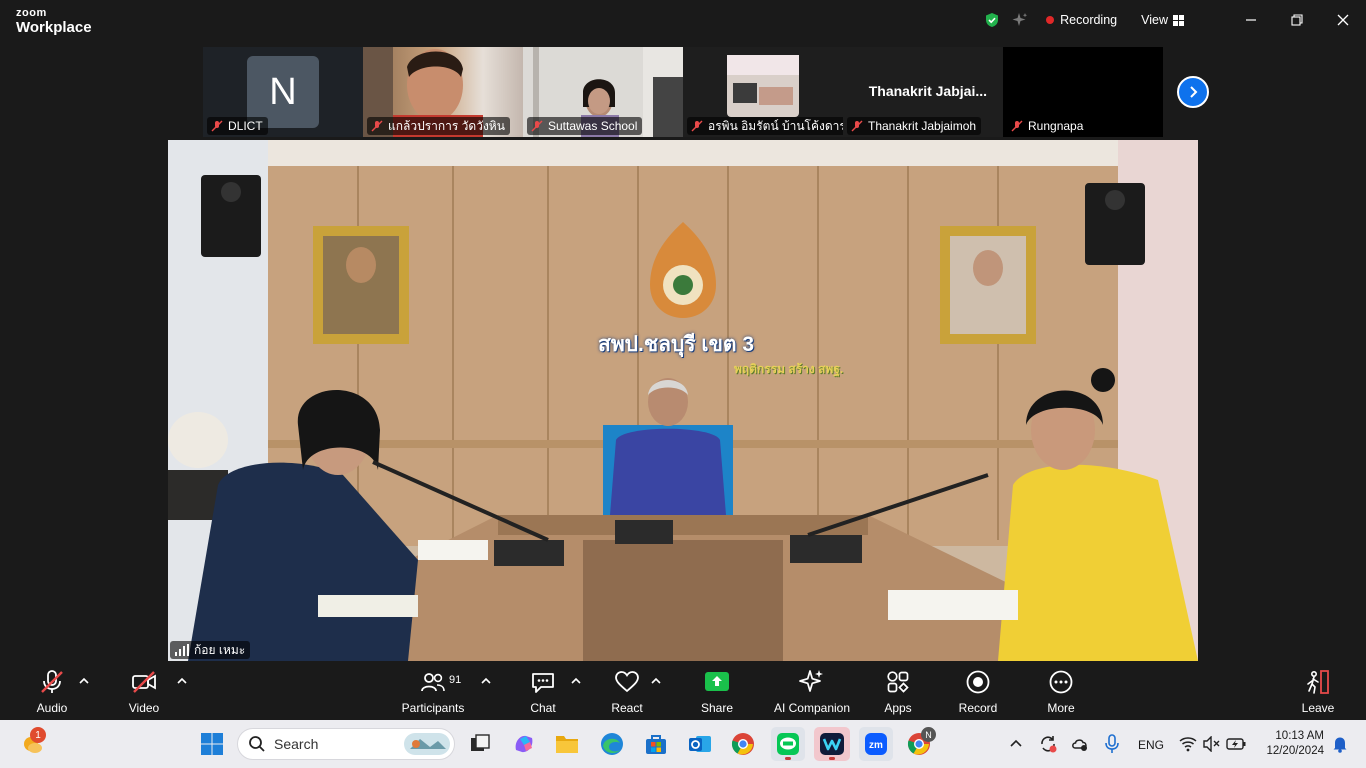 This screenshot has height=768, width=1366. Describe the element at coordinates (455, 680) in the screenshot. I see `participants-count: 91` at that location.